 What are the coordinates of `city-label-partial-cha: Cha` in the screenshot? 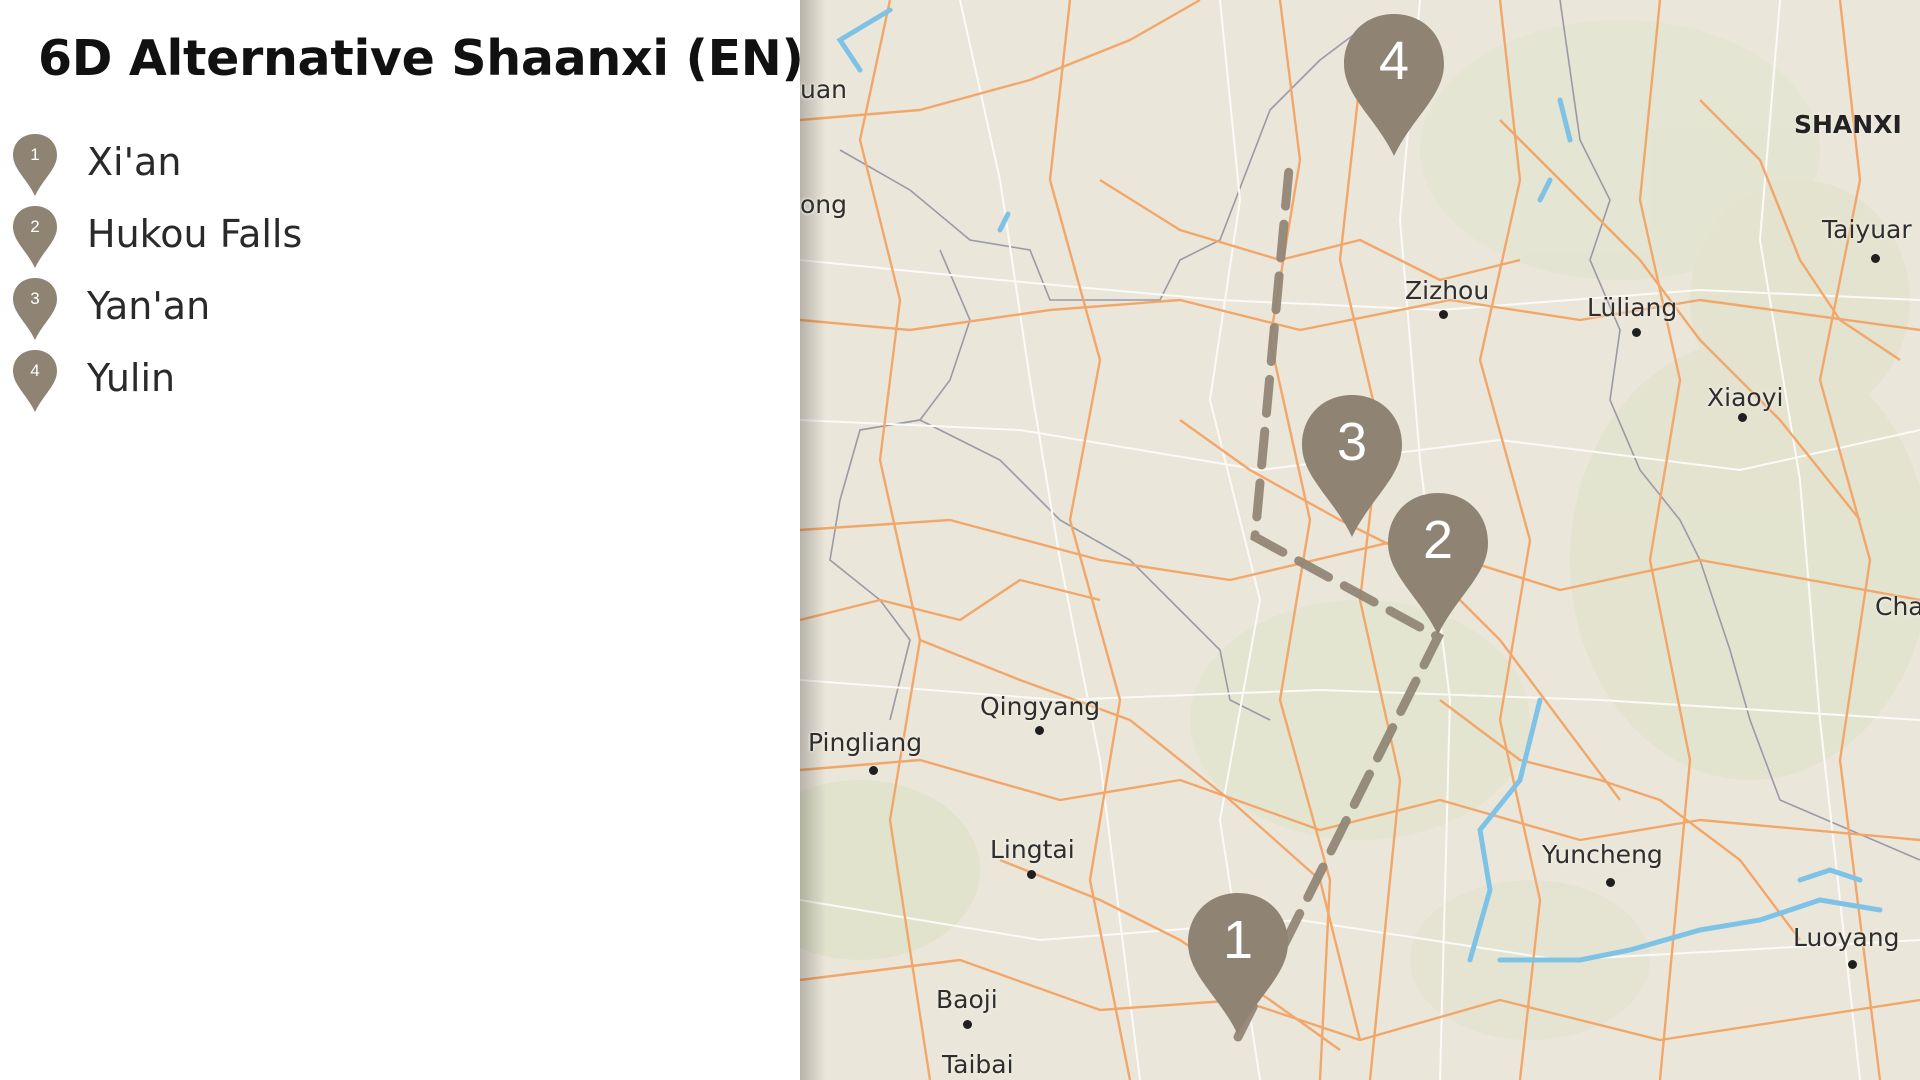 It's located at (1897, 606).